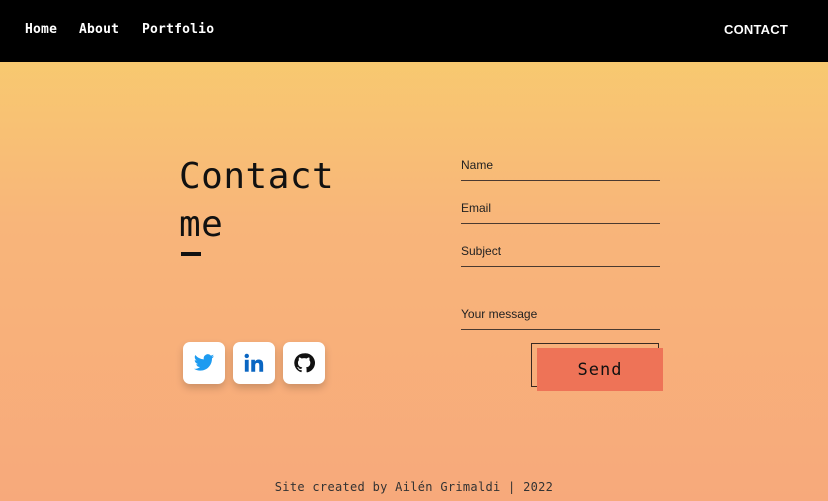 This screenshot has width=828, height=501. What do you see at coordinates (756, 29) in the screenshot?
I see `nav-contact-link: CONTACT` at bounding box center [756, 29].